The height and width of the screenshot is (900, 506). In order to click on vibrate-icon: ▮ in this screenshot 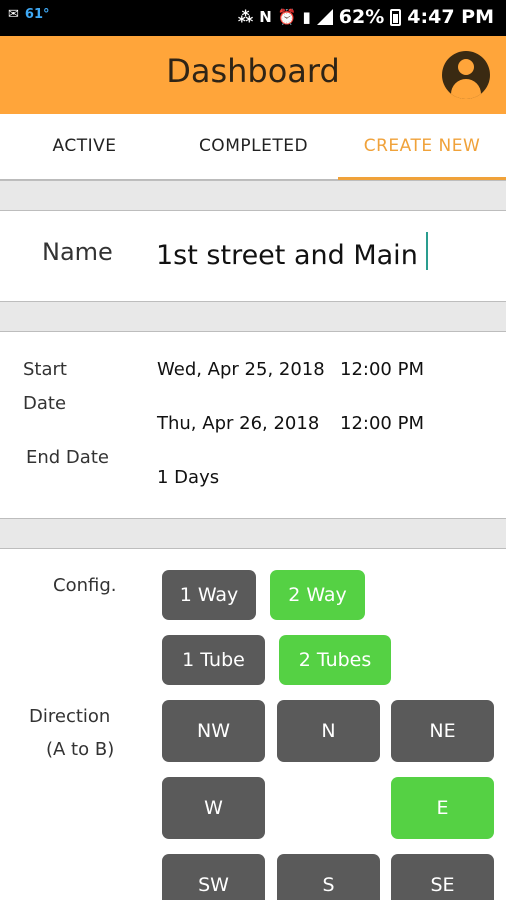, I will do `click(306, 17)`.